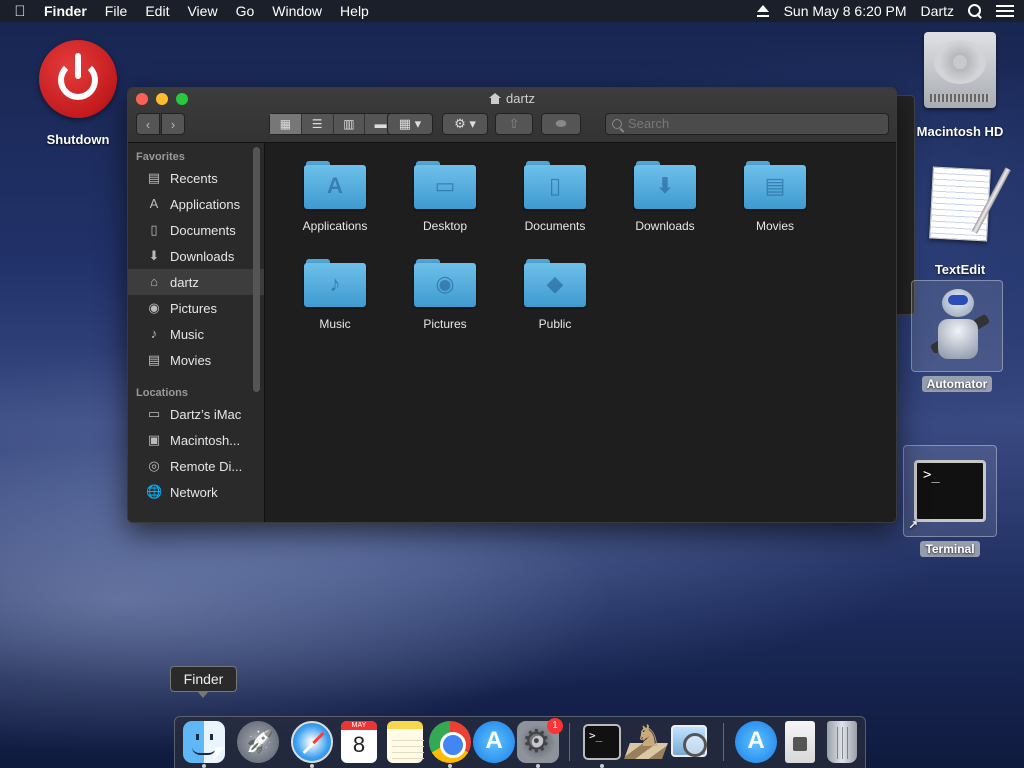 The height and width of the screenshot is (768, 1024). Describe the element at coordinates (173, 124) in the screenshot. I see `forward-button: ›` at that location.